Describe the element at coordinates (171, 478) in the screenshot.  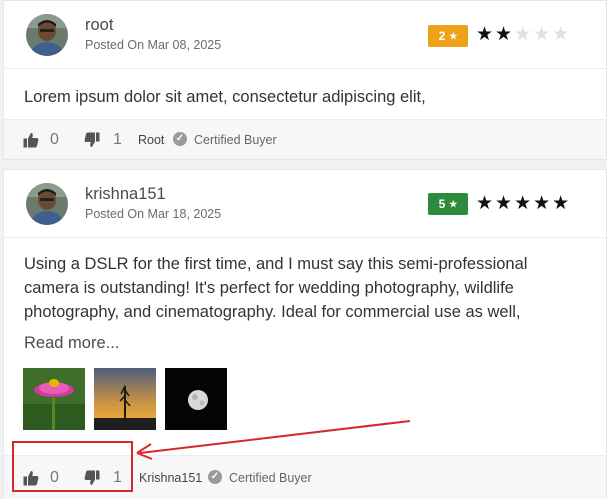
I see `footer-author: Krishna151` at that location.